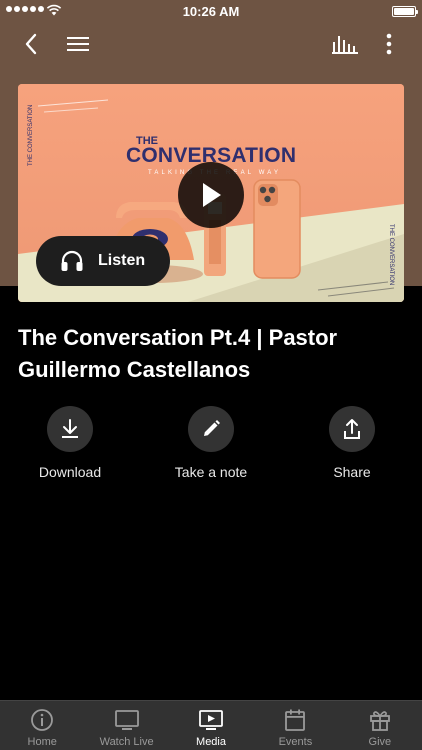 The width and height of the screenshot is (422, 750). Describe the element at coordinates (405, 11) in the screenshot. I see `battery-icon` at that location.